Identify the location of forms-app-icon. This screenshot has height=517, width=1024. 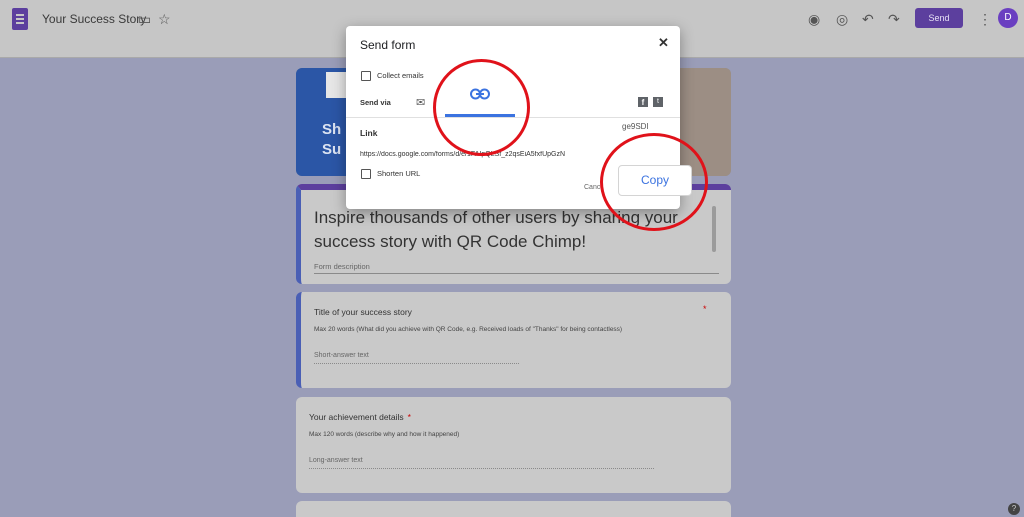
(20, 19).